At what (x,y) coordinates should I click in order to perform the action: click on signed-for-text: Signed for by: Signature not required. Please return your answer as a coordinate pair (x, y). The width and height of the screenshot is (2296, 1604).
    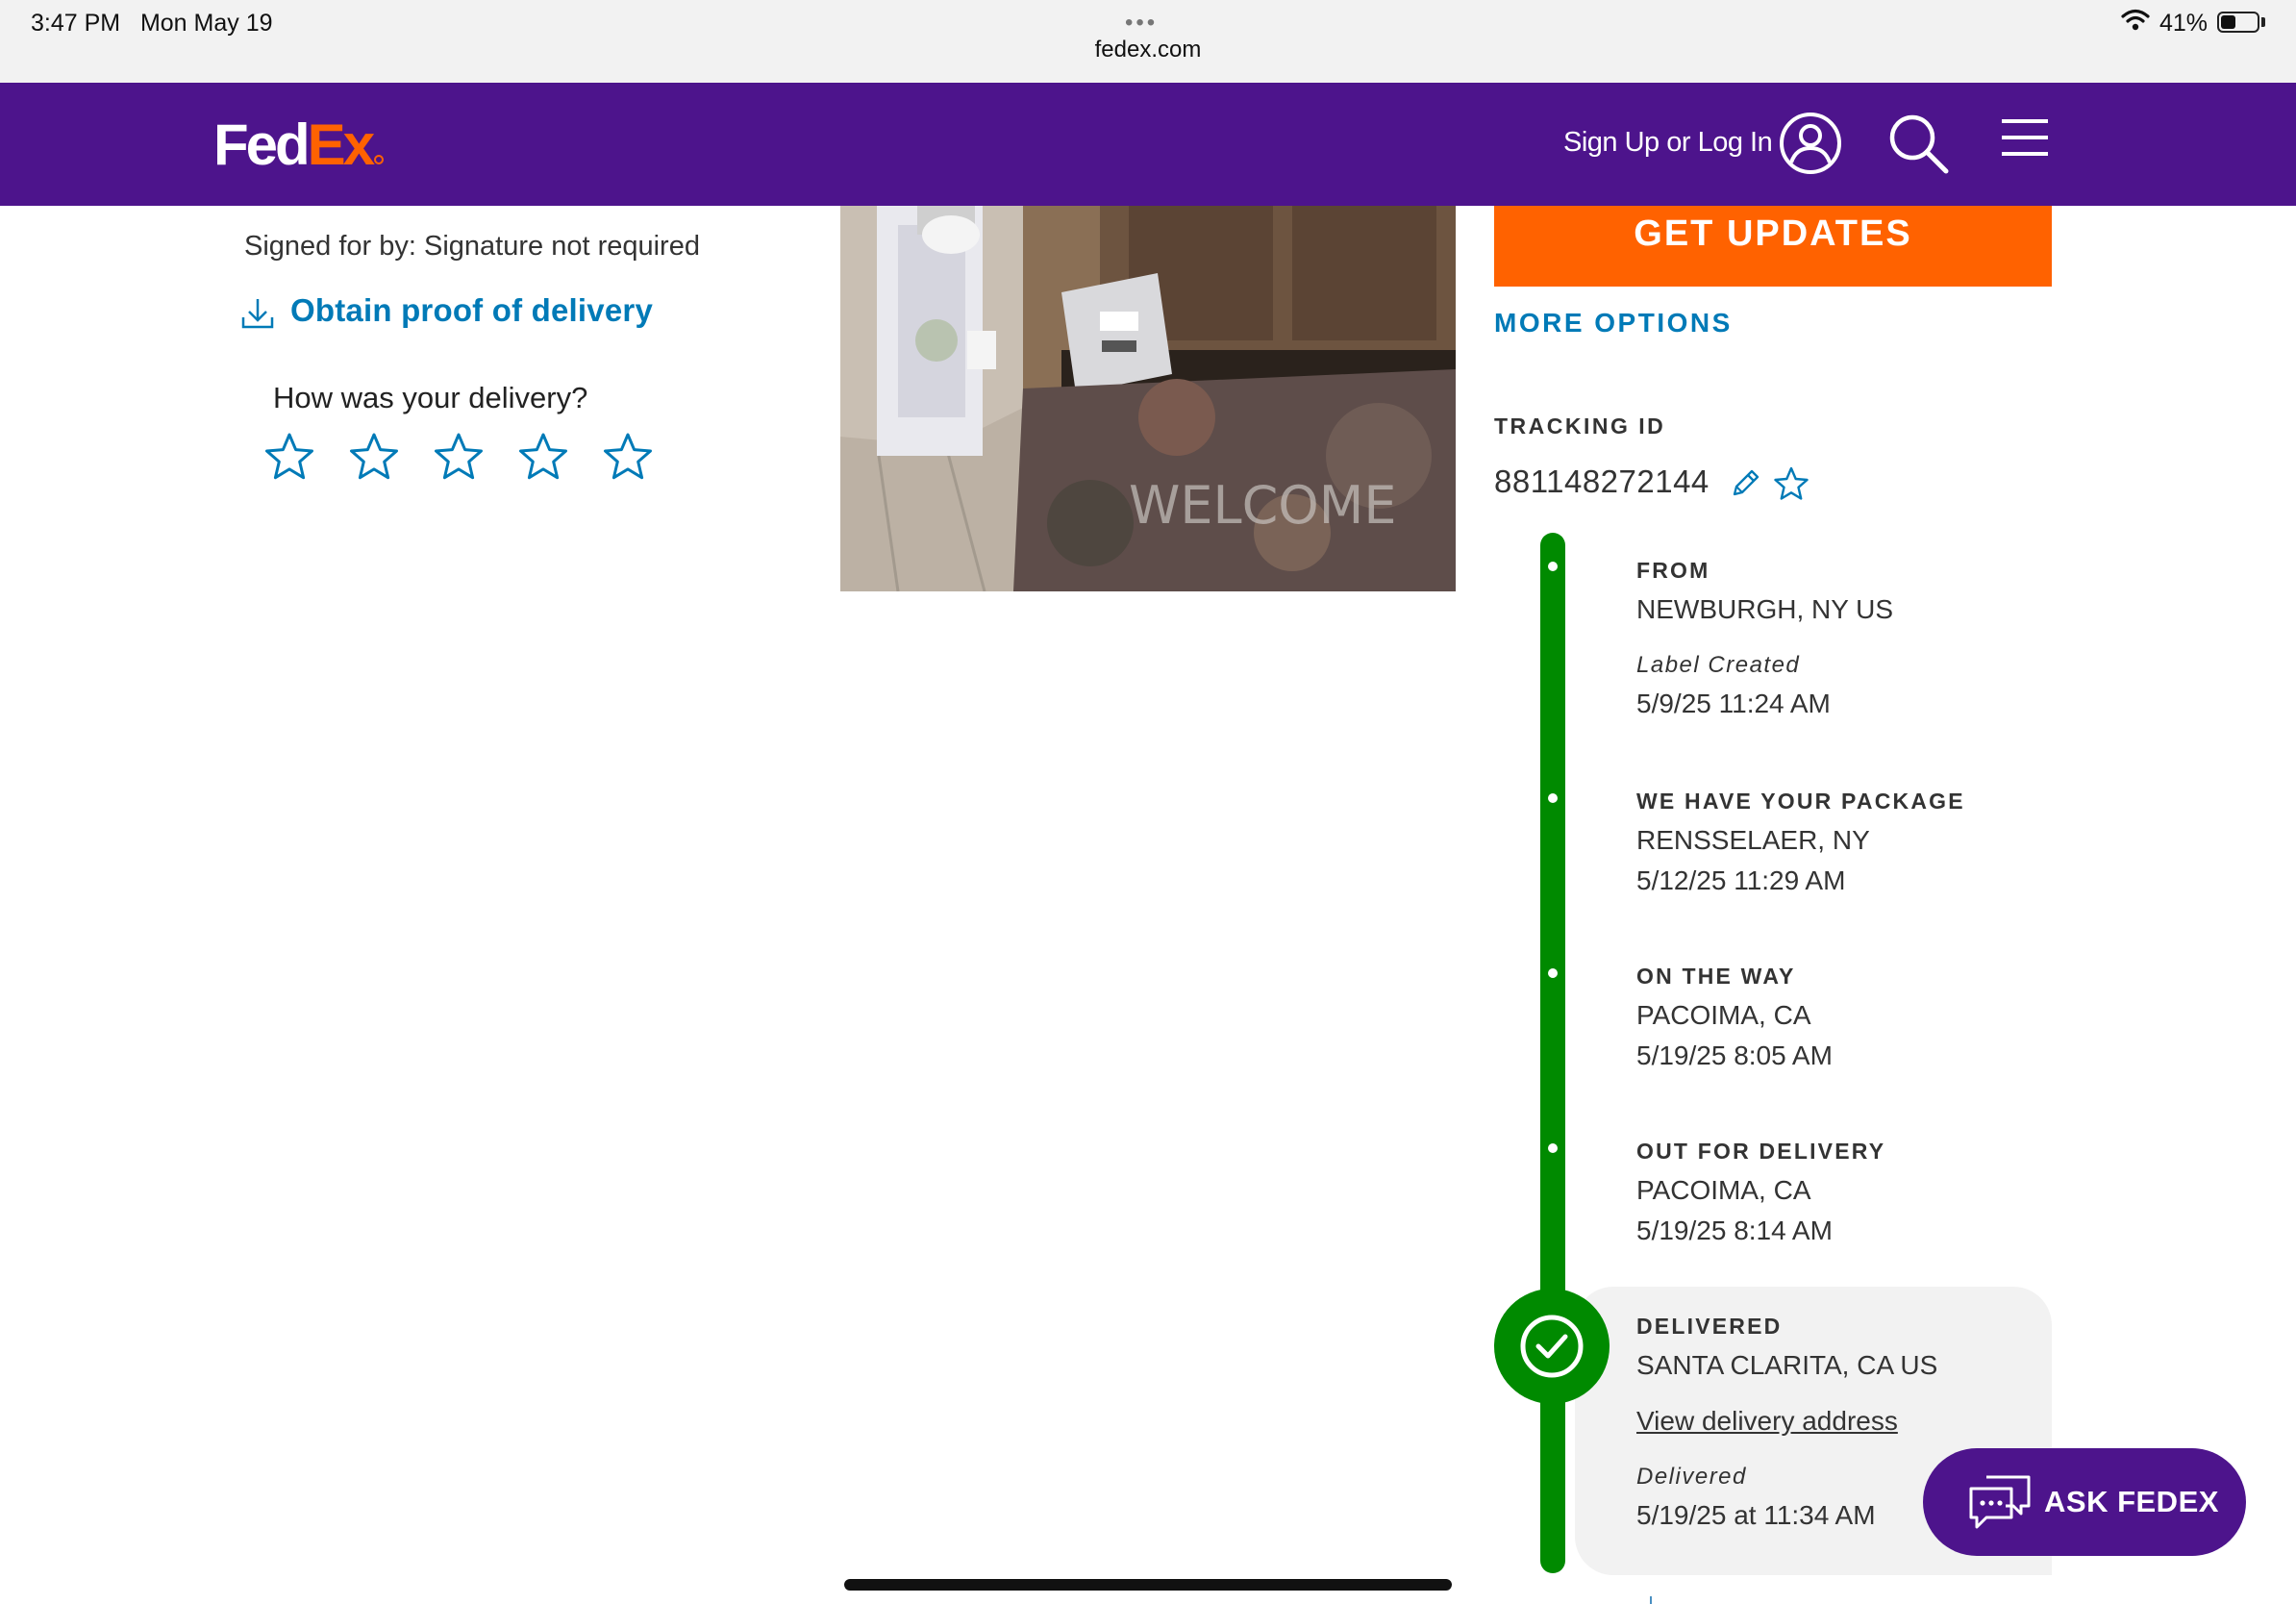
    Looking at the image, I should click on (472, 246).